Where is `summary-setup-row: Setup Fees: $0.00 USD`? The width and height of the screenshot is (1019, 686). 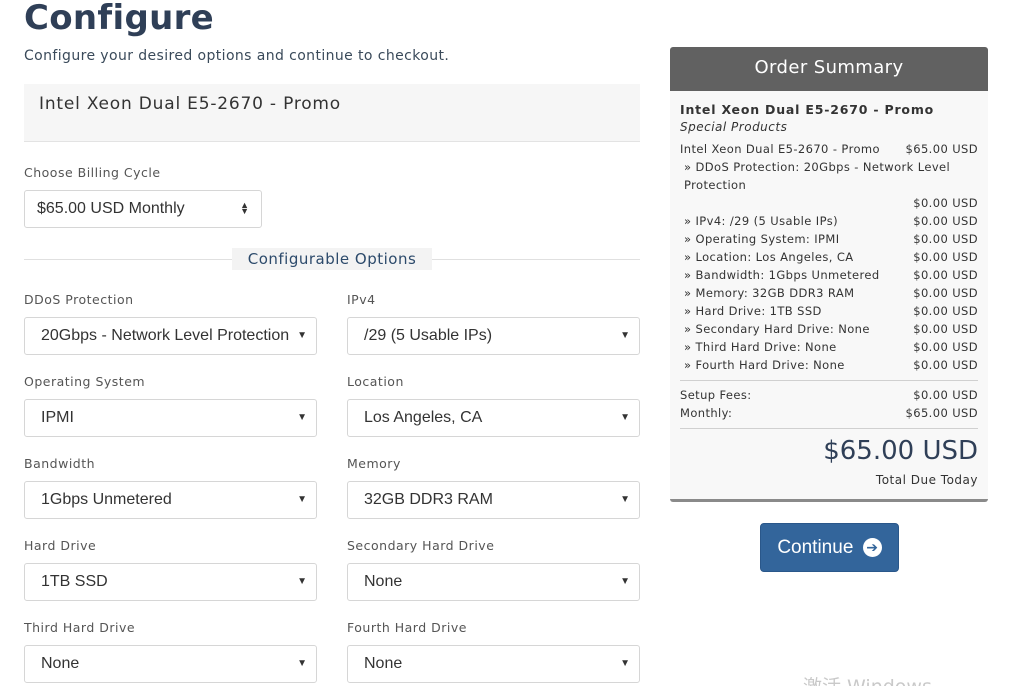 summary-setup-row: Setup Fees: $0.00 USD is located at coordinates (829, 395).